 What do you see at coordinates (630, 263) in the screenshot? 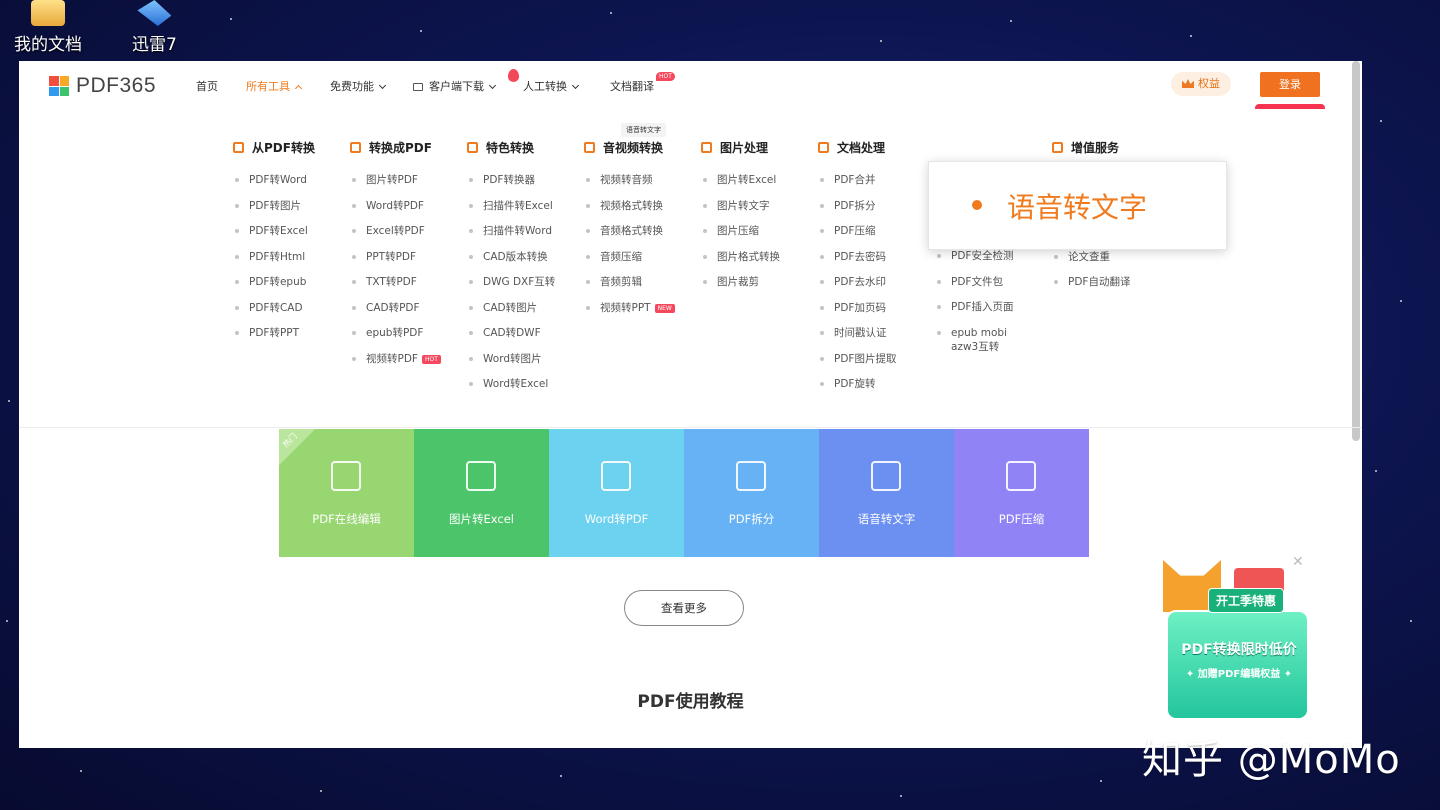
I see `tool-link: 音频压缩` at bounding box center [630, 263].